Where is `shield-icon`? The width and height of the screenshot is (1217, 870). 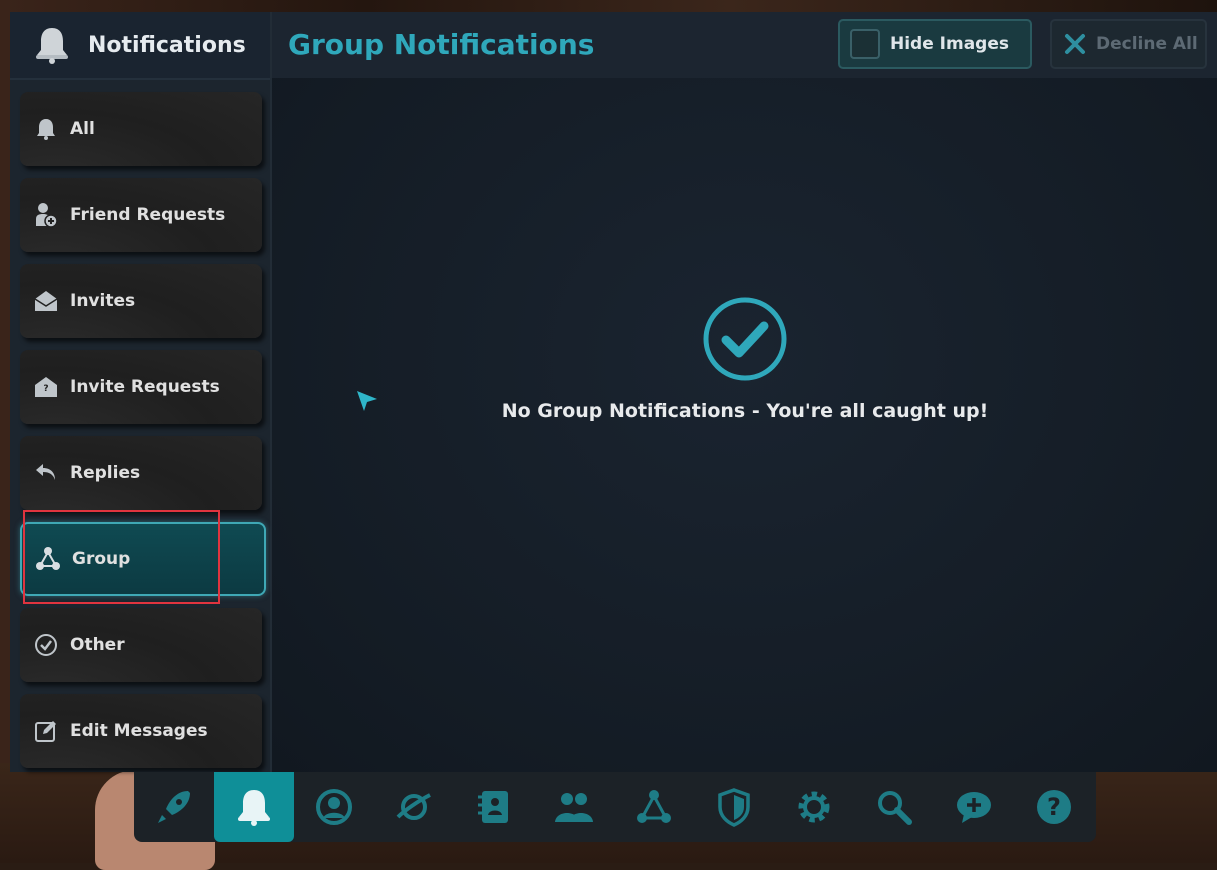
shield-icon is located at coordinates (734, 807).